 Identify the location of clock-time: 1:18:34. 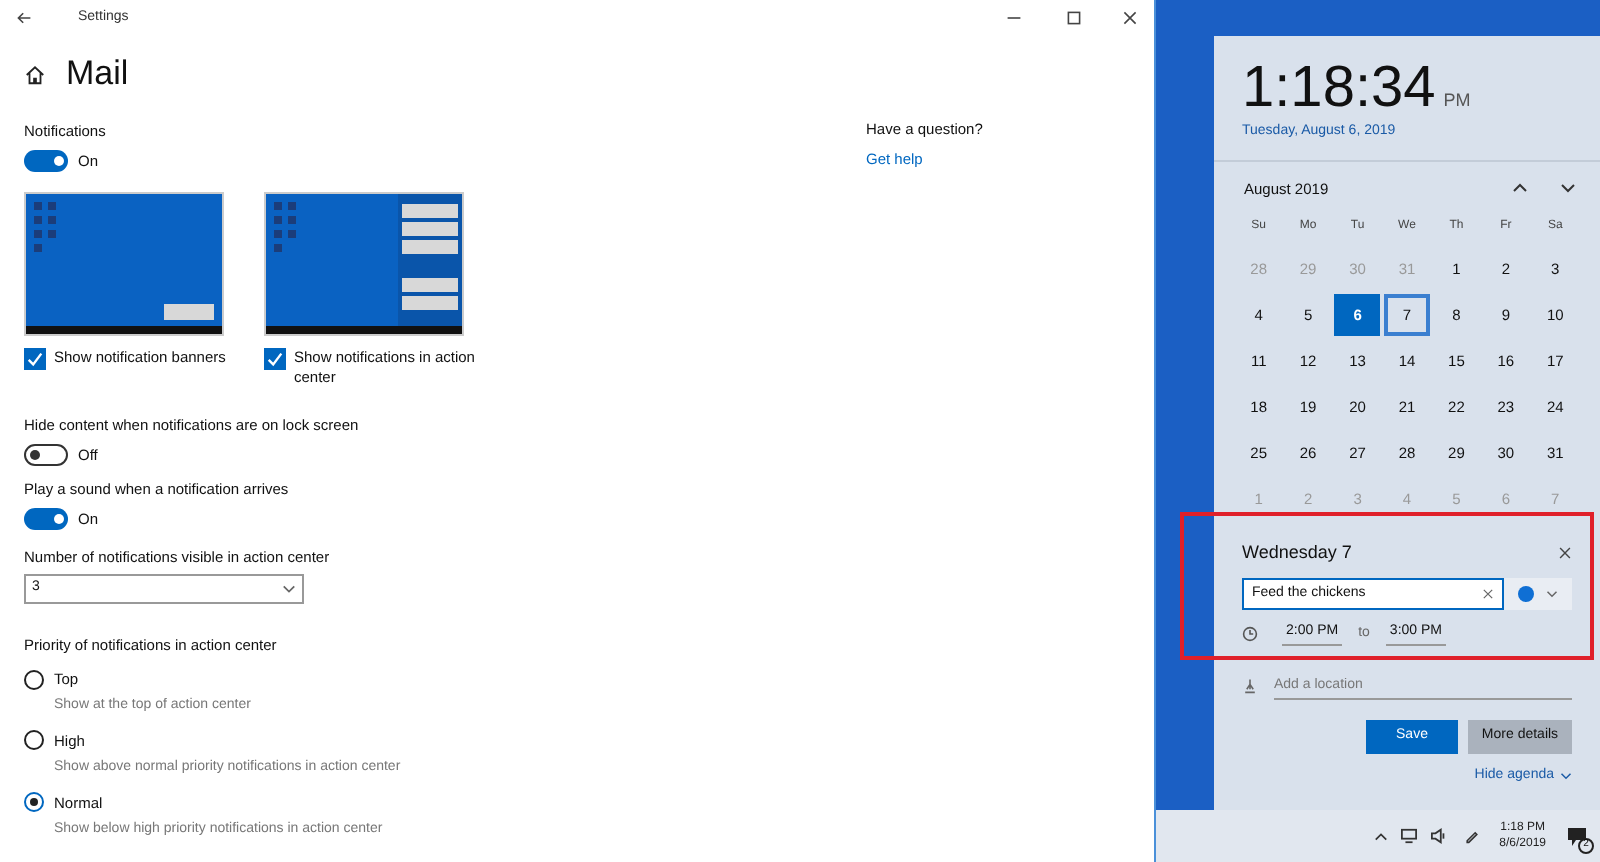
(1339, 88).